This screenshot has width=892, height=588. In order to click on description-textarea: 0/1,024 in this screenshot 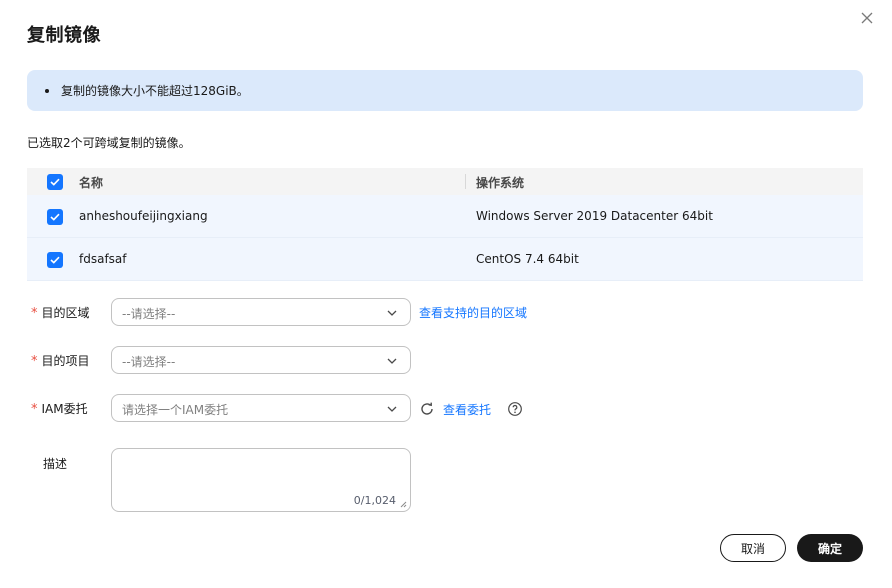, I will do `click(261, 480)`.